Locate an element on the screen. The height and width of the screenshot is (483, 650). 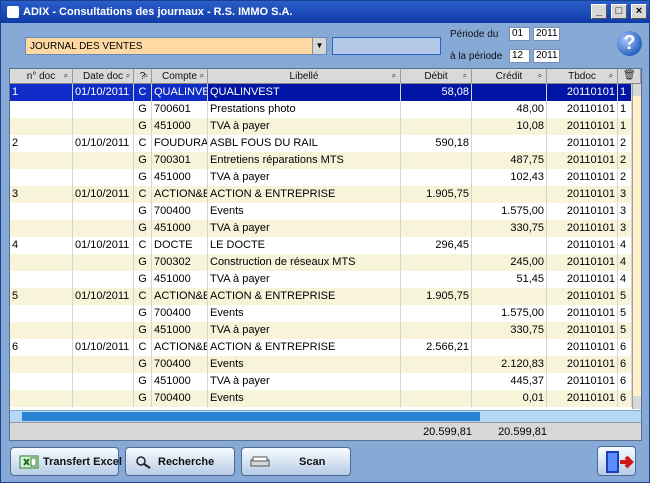
header-date-label: Date doc is located at coordinates (103, 76).